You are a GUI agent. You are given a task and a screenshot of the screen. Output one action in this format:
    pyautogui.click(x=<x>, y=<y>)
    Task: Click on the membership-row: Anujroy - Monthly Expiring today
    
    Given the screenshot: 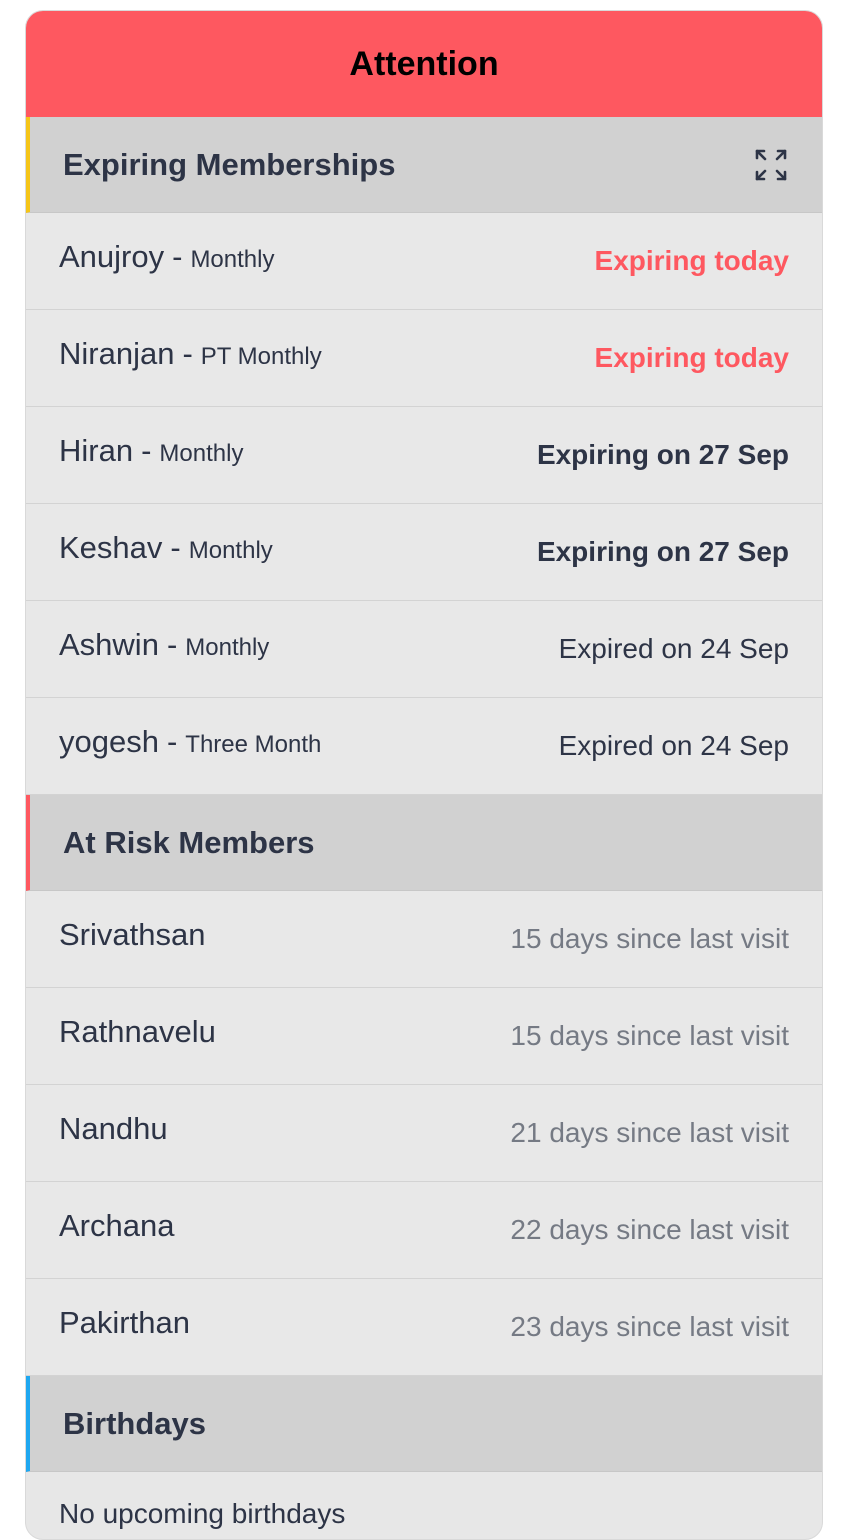 What is the action you would take?
    pyautogui.click(x=424, y=261)
    